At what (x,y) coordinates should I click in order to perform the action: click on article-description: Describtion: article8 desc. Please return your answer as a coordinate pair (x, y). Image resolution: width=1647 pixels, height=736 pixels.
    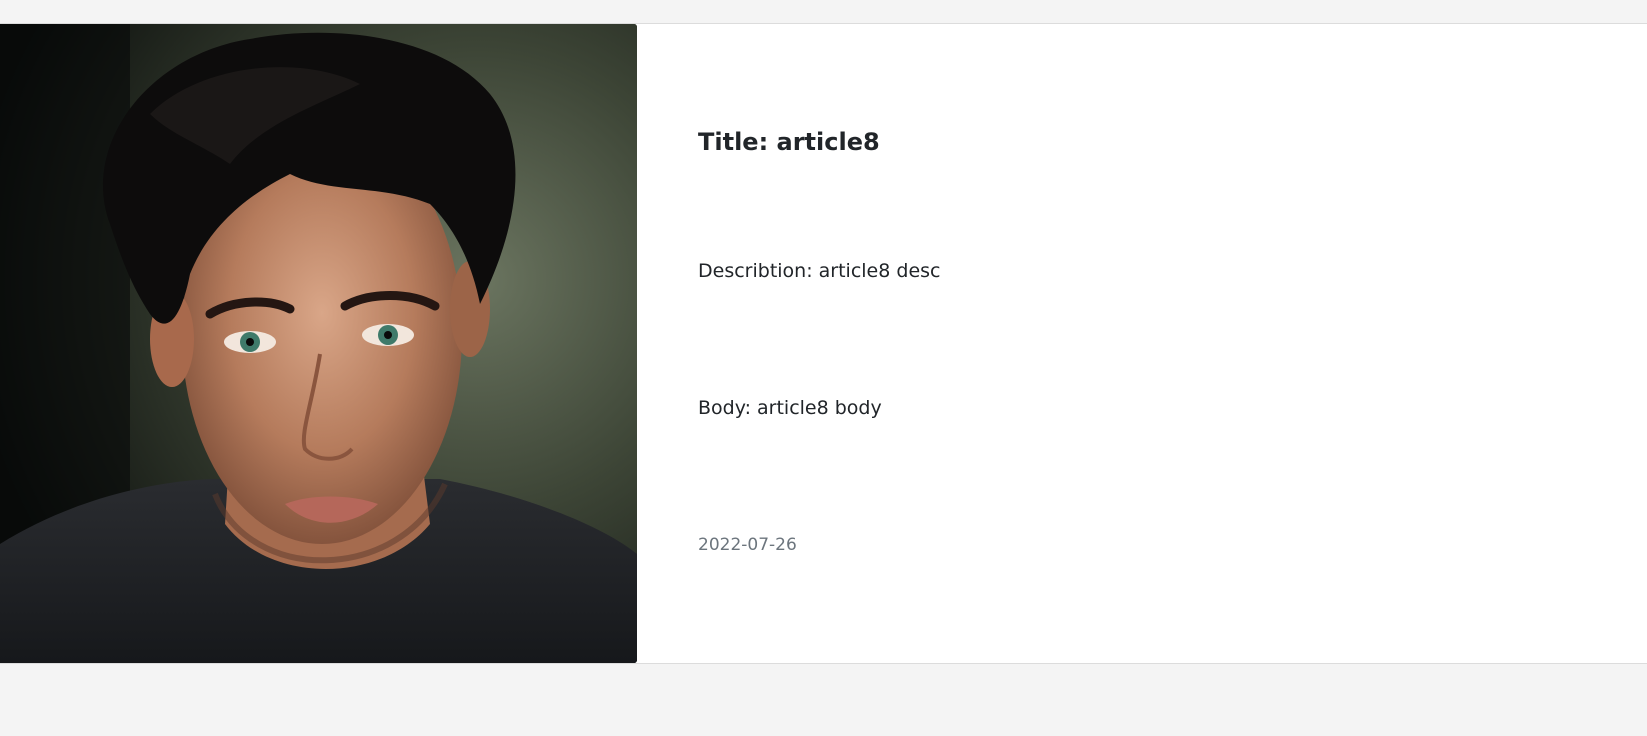
    Looking at the image, I should click on (819, 271).